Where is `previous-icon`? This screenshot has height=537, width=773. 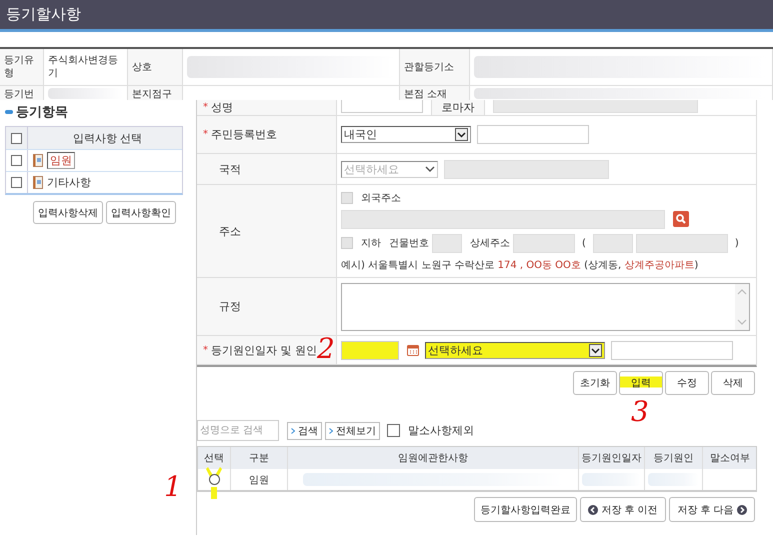 previous-icon is located at coordinates (593, 509).